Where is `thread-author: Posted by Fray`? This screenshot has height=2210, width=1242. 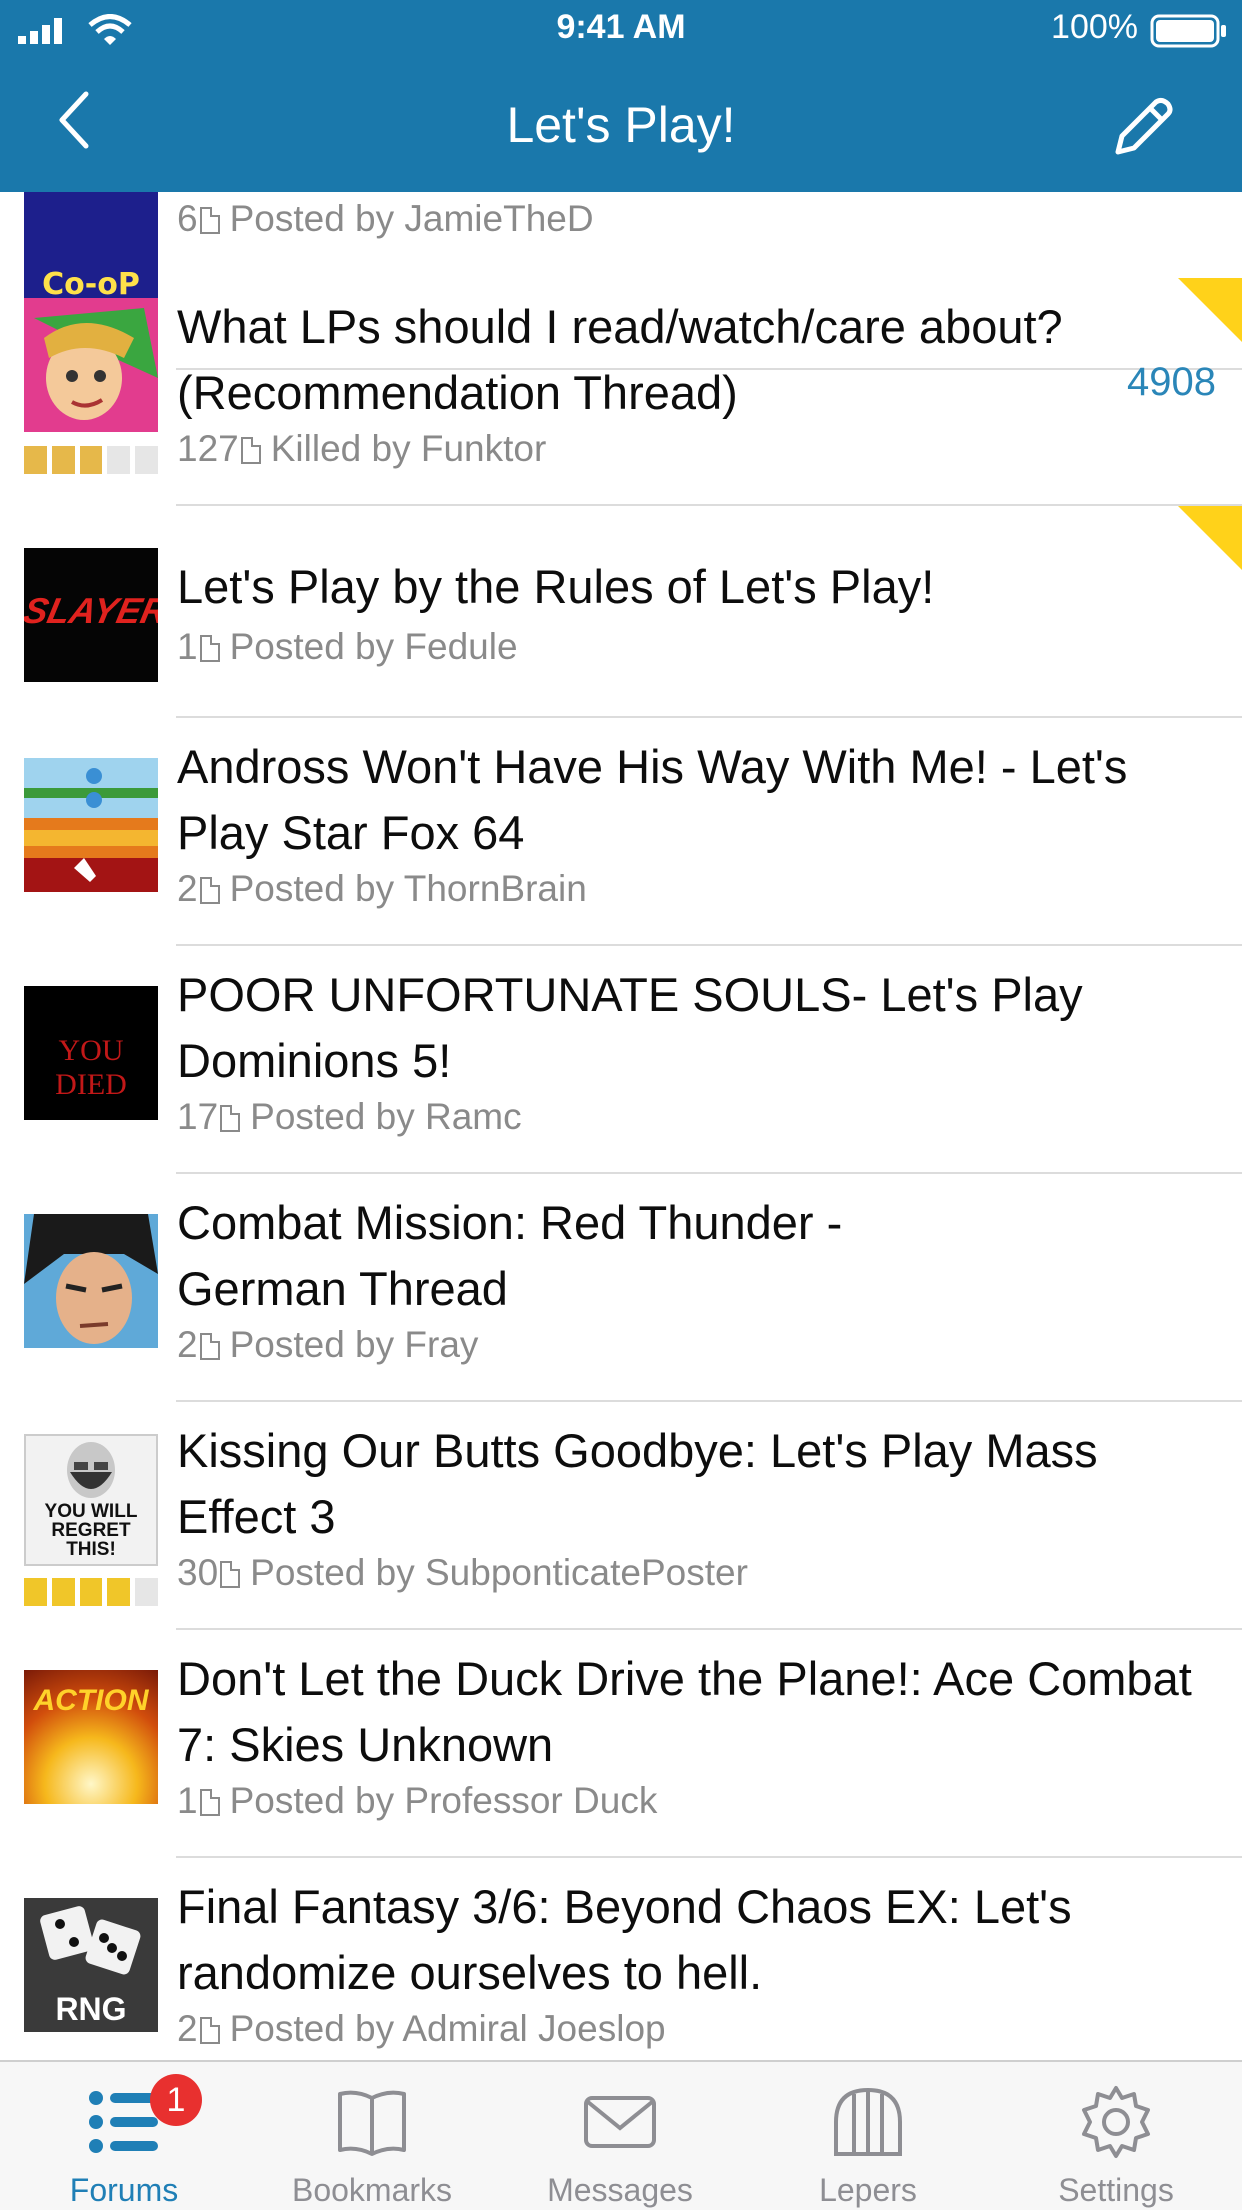 thread-author: Posted by Fray is located at coordinates (354, 1344).